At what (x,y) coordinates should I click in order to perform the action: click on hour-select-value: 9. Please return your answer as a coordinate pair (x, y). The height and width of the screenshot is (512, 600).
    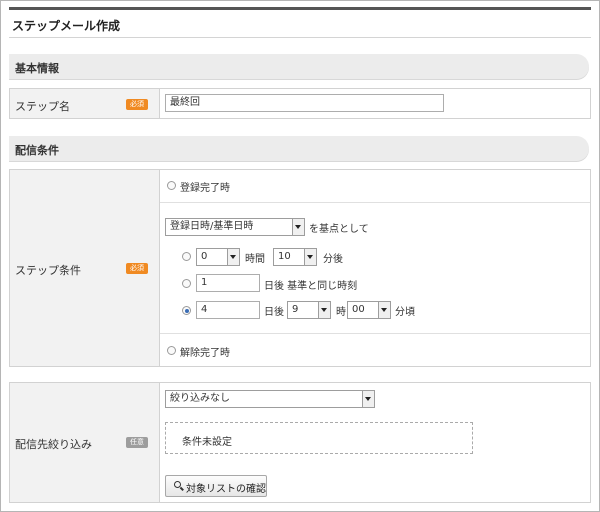
    Looking at the image, I should click on (295, 309).